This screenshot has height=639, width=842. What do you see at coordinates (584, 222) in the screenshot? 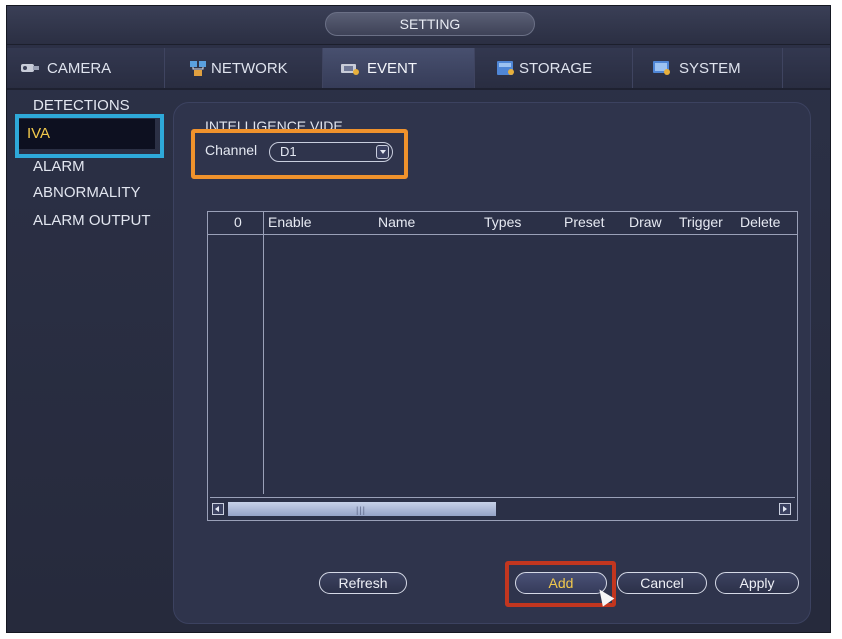
I see `column-header-preset: Preset` at bounding box center [584, 222].